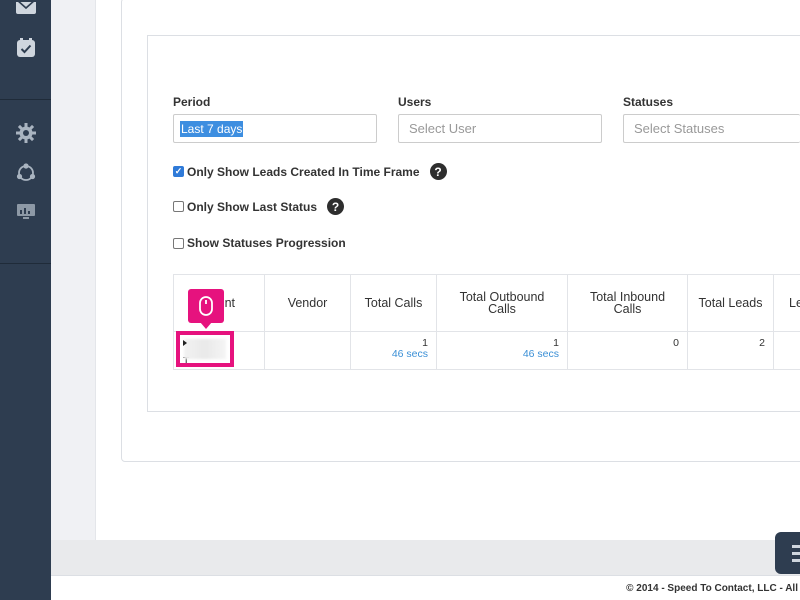  I want to click on statuses-placeholder: Select Statuses, so click(679, 128).